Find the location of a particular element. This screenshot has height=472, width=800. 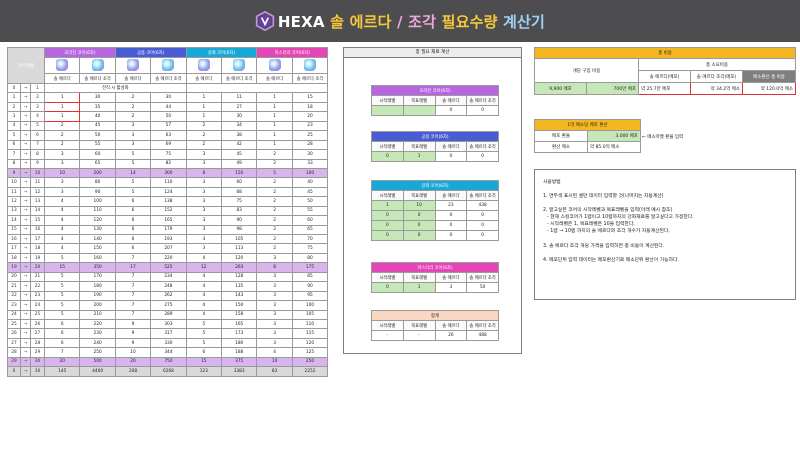

origin-sol-erda-piece: 130 is located at coordinates (97, 230).